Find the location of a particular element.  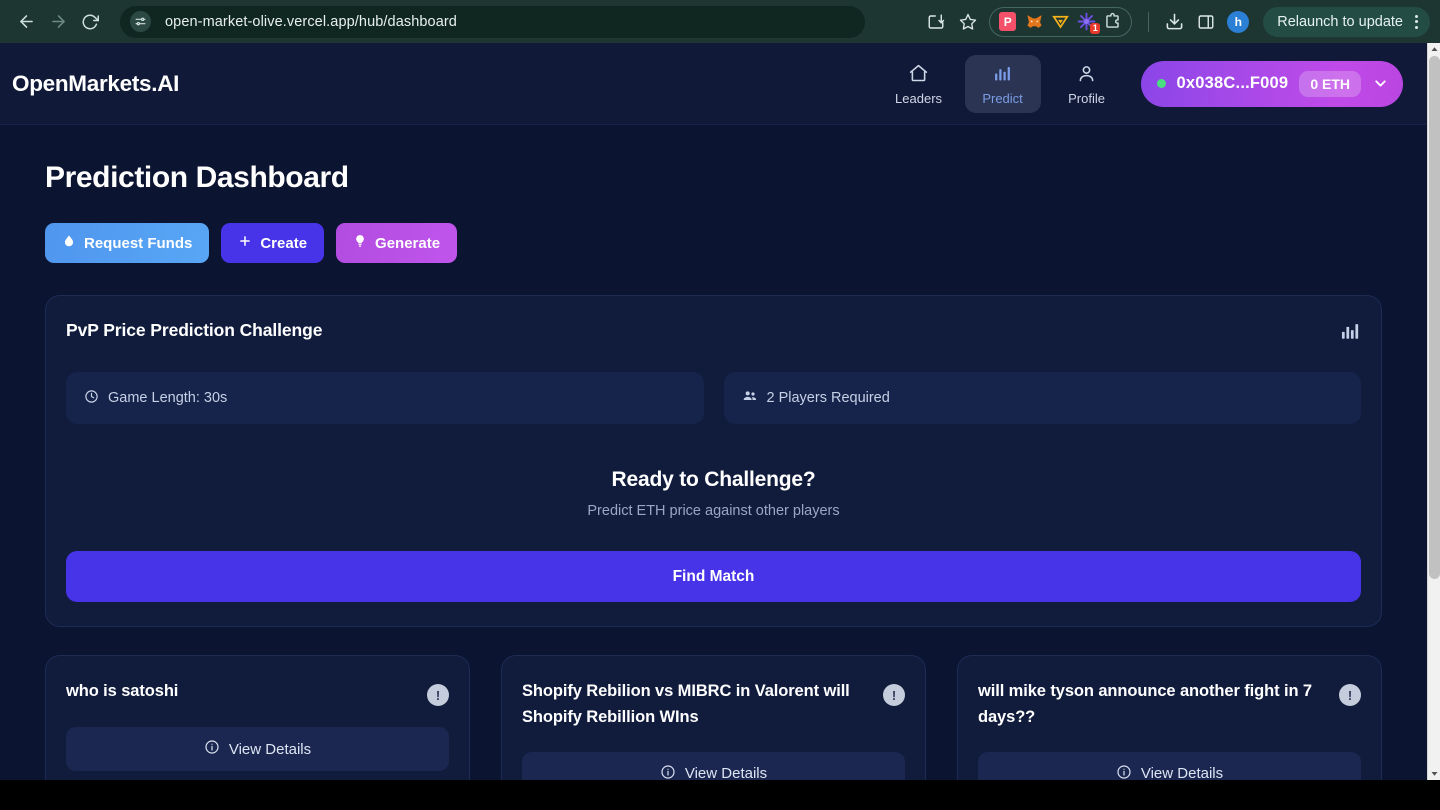

generate-label: Generate is located at coordinates (408, 243).